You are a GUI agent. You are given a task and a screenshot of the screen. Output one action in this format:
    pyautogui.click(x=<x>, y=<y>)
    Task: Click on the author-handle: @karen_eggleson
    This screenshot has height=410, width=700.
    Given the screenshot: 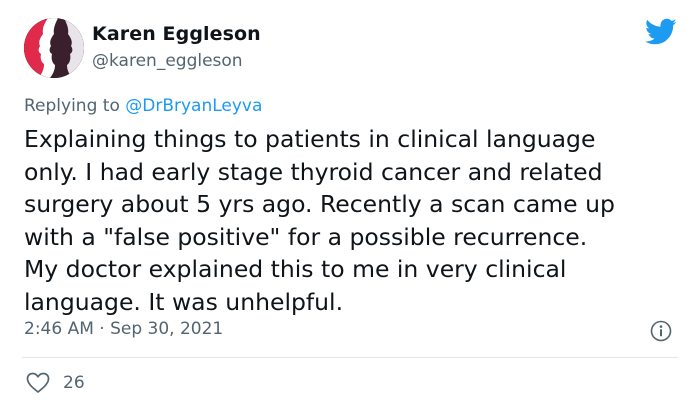 What is the action you would take?
    pyautogui.click(x=167, y=61)
    